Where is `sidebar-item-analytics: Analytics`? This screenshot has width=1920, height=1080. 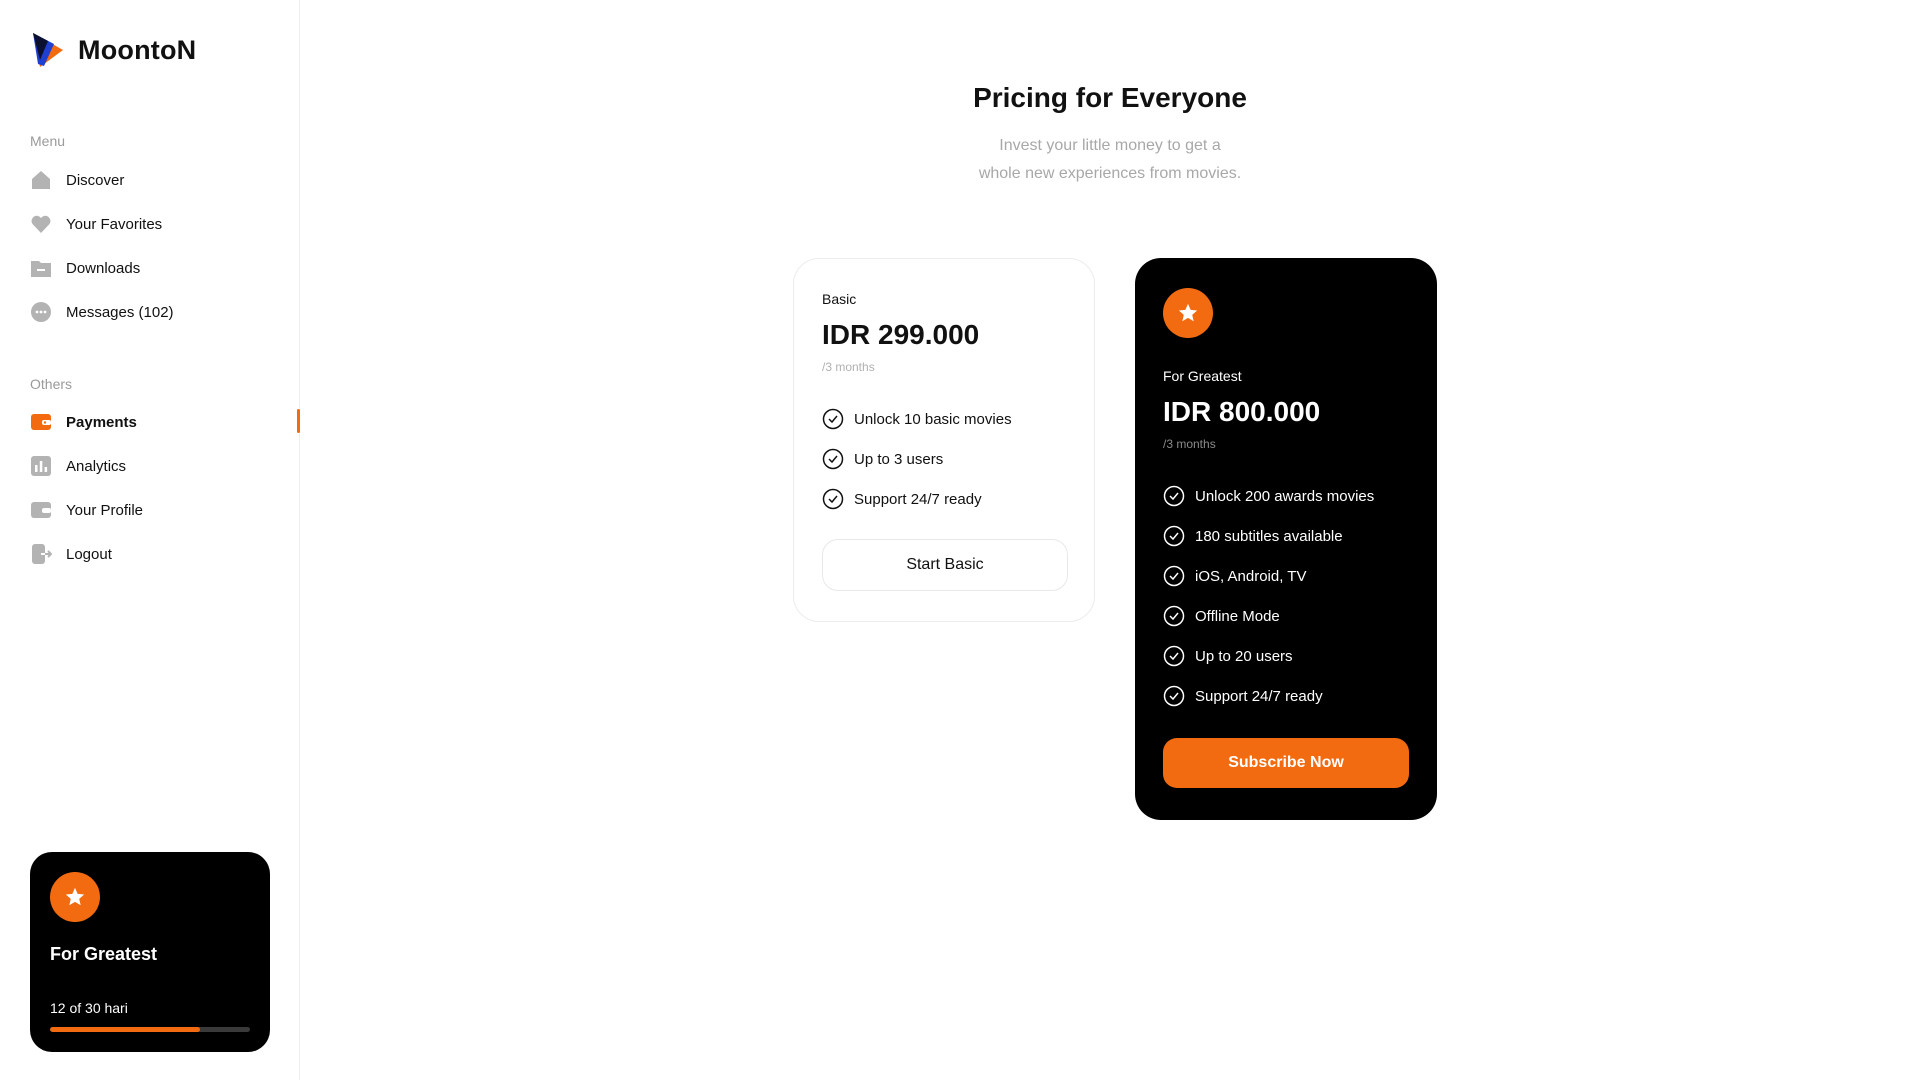
sidebar-item-analytics: Analytics is located at coordinates (78, 466).